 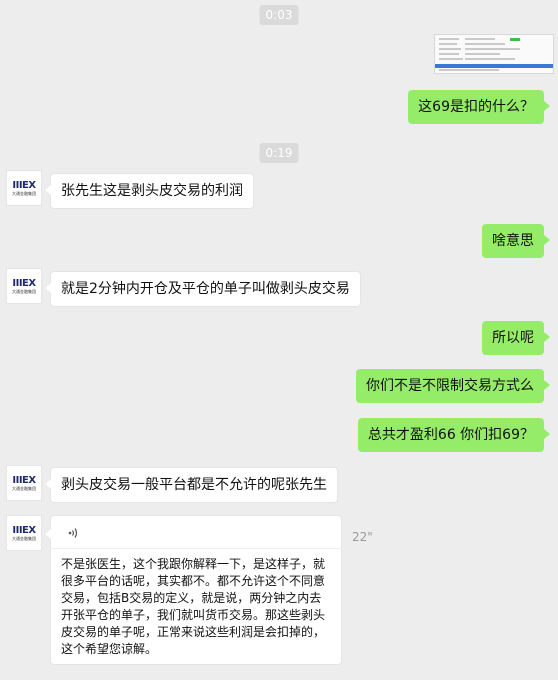 I want to click on my-message-bubble: 所以呢, so click(x=516, y=338).